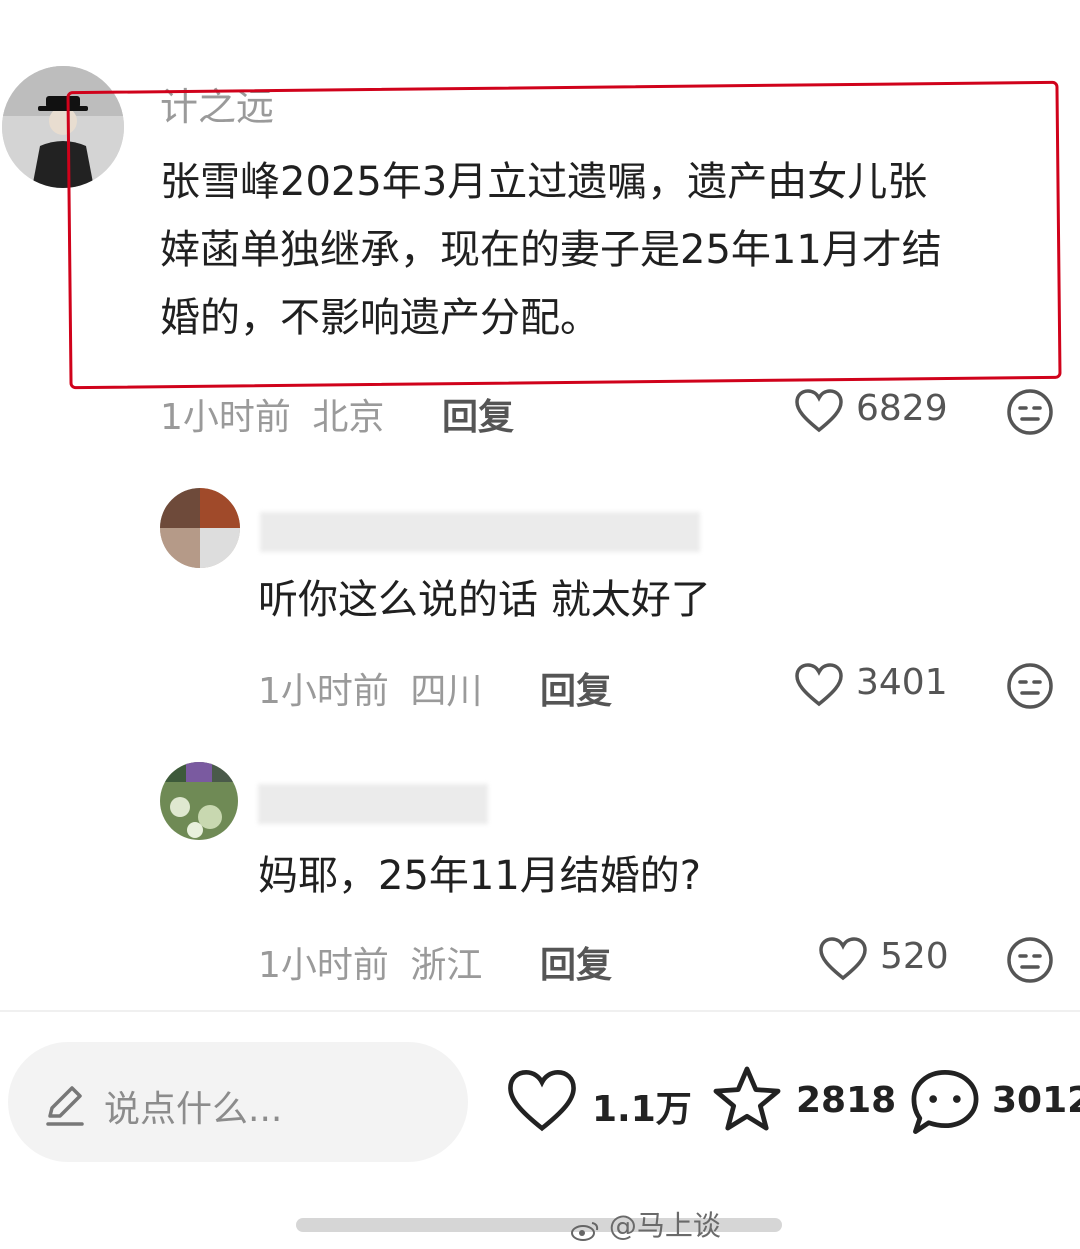 Image resolution: width=1080 pixels, height=1249 pixels. I want to click on comment-1-text-line-2: 婞菡单独继承，现在的妻子是25年11月才结, so click(551, 250).